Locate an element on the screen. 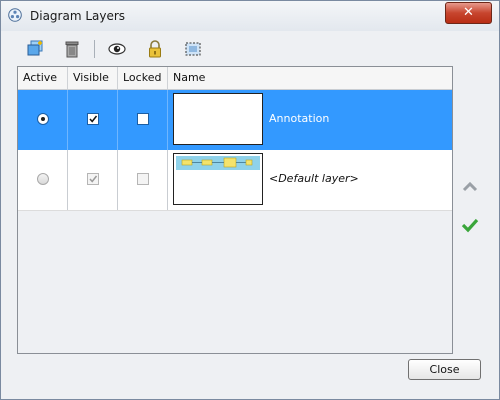 Image resolution: width=500 pixels, height=400 pixels. name-cell: <Default layer> is located at coordinates (310, 180).